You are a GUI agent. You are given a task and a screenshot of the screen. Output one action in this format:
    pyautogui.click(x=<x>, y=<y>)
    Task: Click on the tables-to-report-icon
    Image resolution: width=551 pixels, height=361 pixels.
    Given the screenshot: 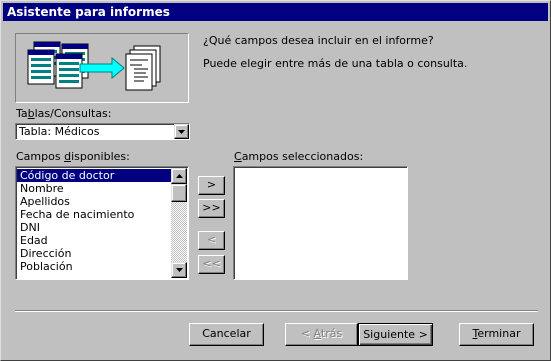 What is the action you would take?
    pyautogui.click(x=94, y=66)
    